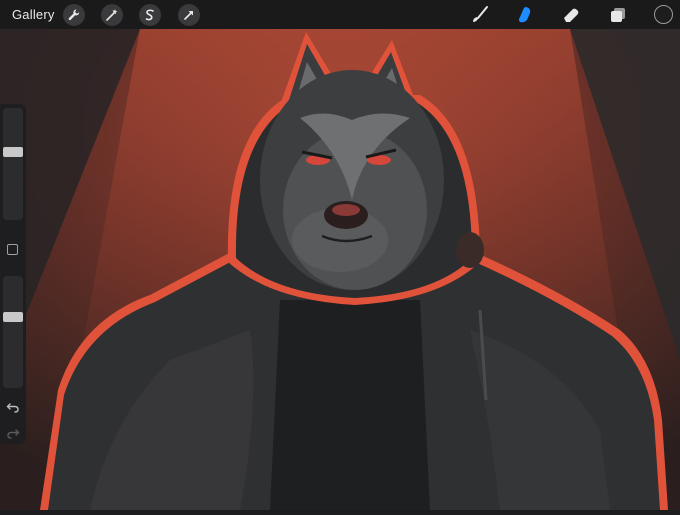 This screenshot has height=515, width=680. I want to click on smudge-icon, so click(525, 15).